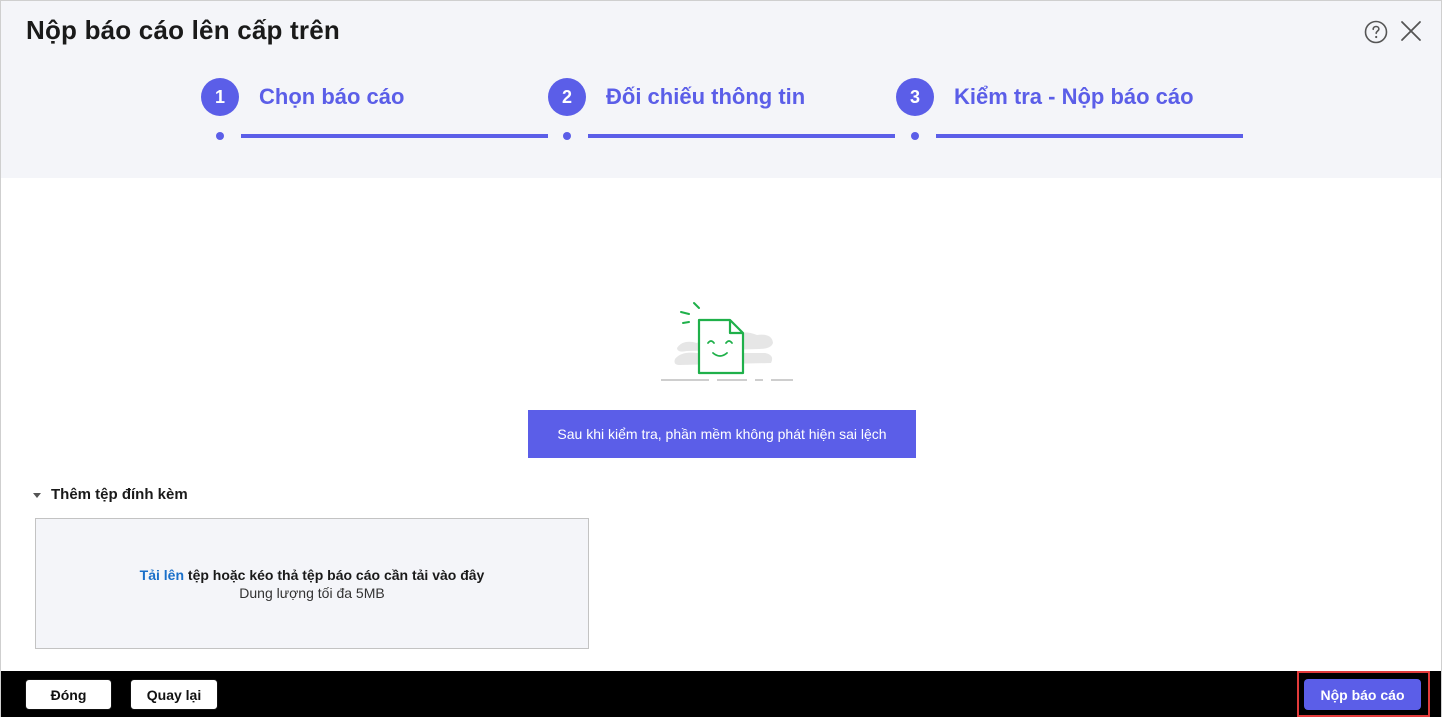 The height and width of the screenshot is (717, 1442). Describe the element at coordinates (332, 96) in the screenshot. I see `step-label: Chọn báo cáo` at that location.